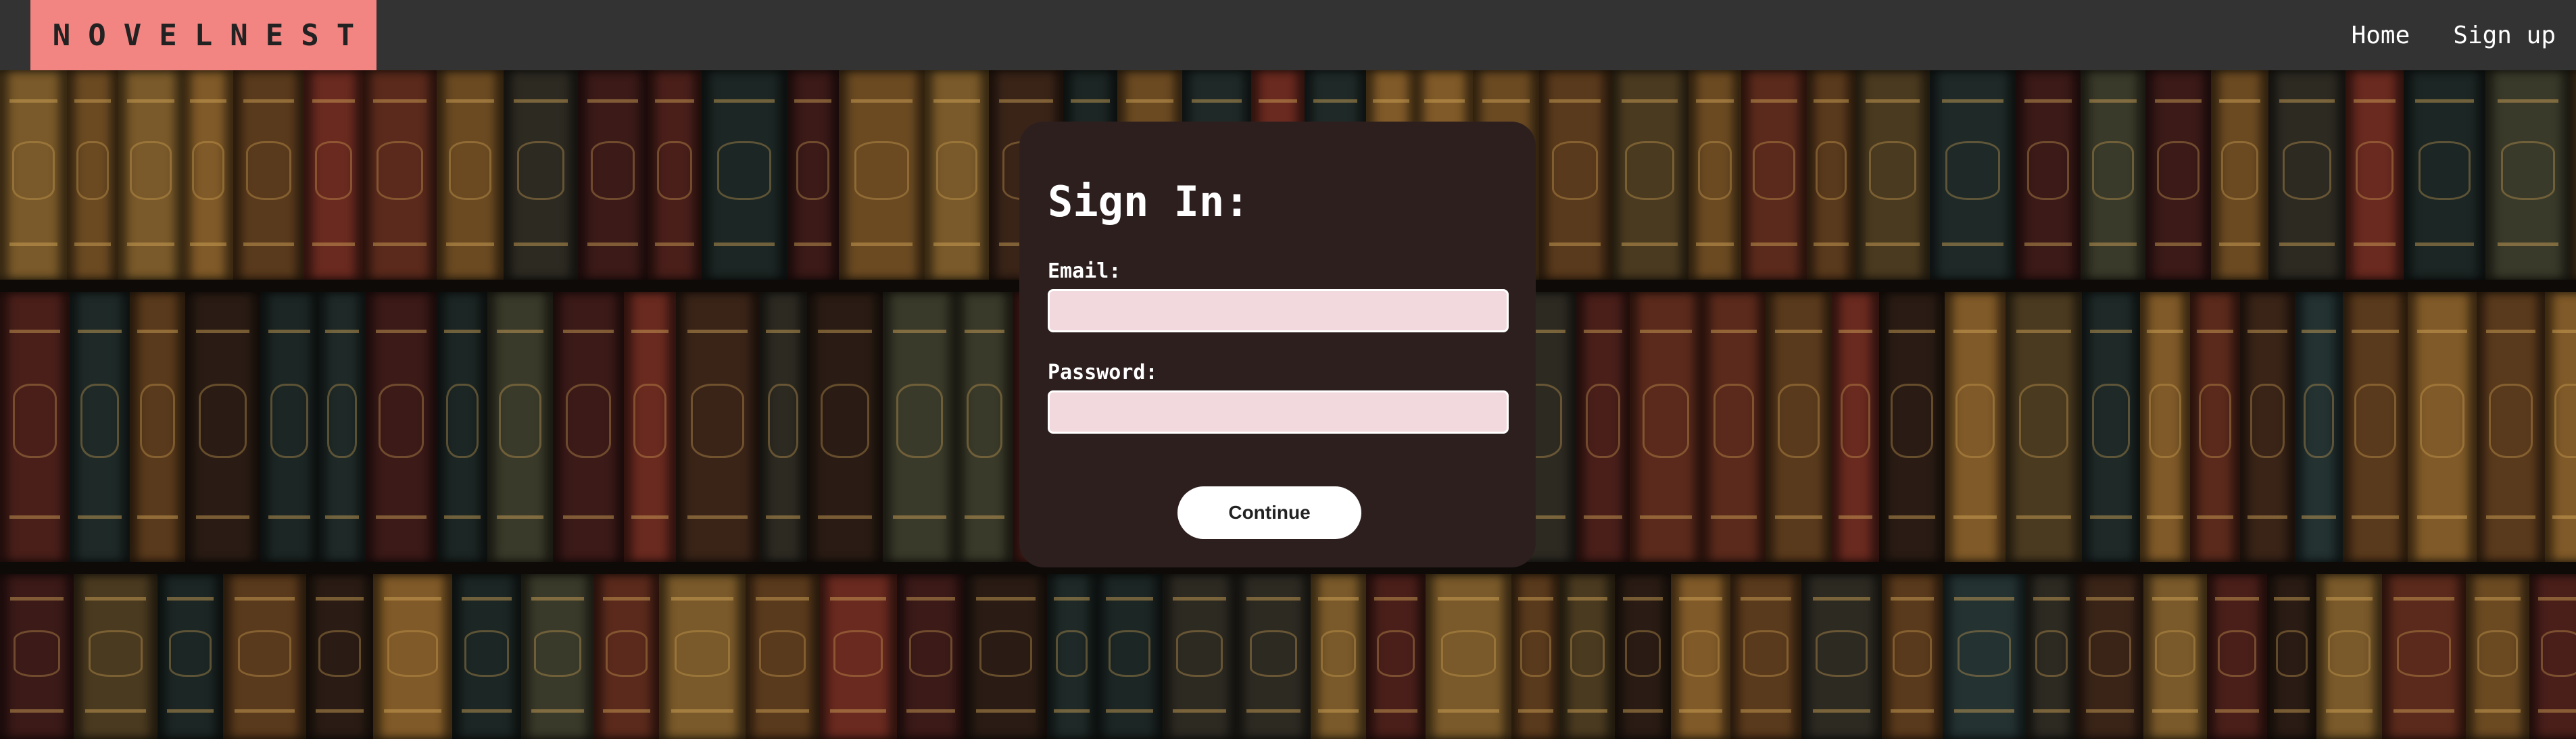 The width and height of the screenshot is (2576, 739). I want to click on email-field, so click(1278, 310).